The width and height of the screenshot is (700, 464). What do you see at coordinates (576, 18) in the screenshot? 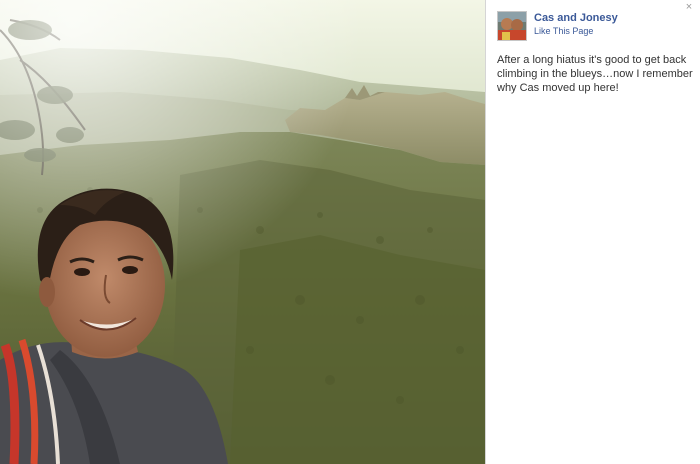
I see `page-name-link: Cas and Jonesy` at bounding box center [576, 18].